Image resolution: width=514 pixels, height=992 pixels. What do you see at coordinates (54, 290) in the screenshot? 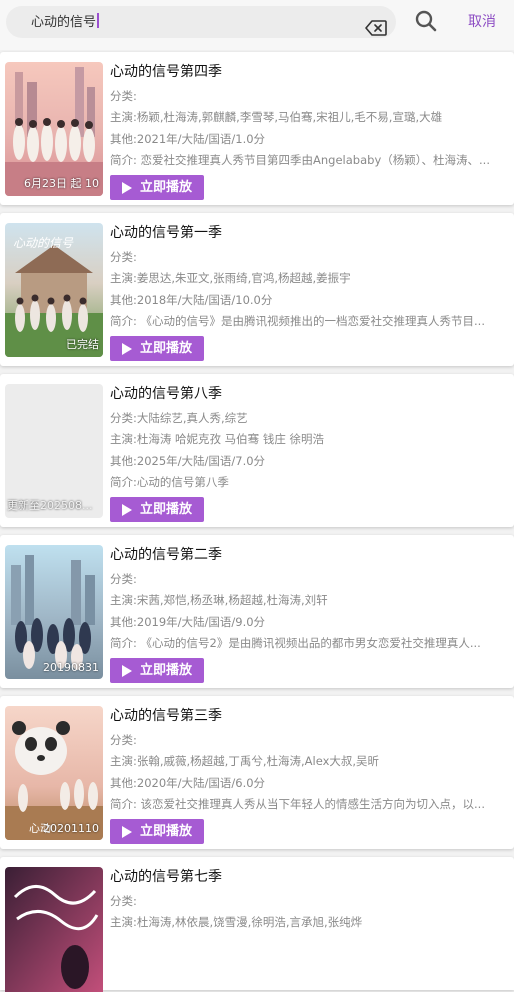
I see `poster-image: 心动的信号 已完结` at bounding box center [54, 290].